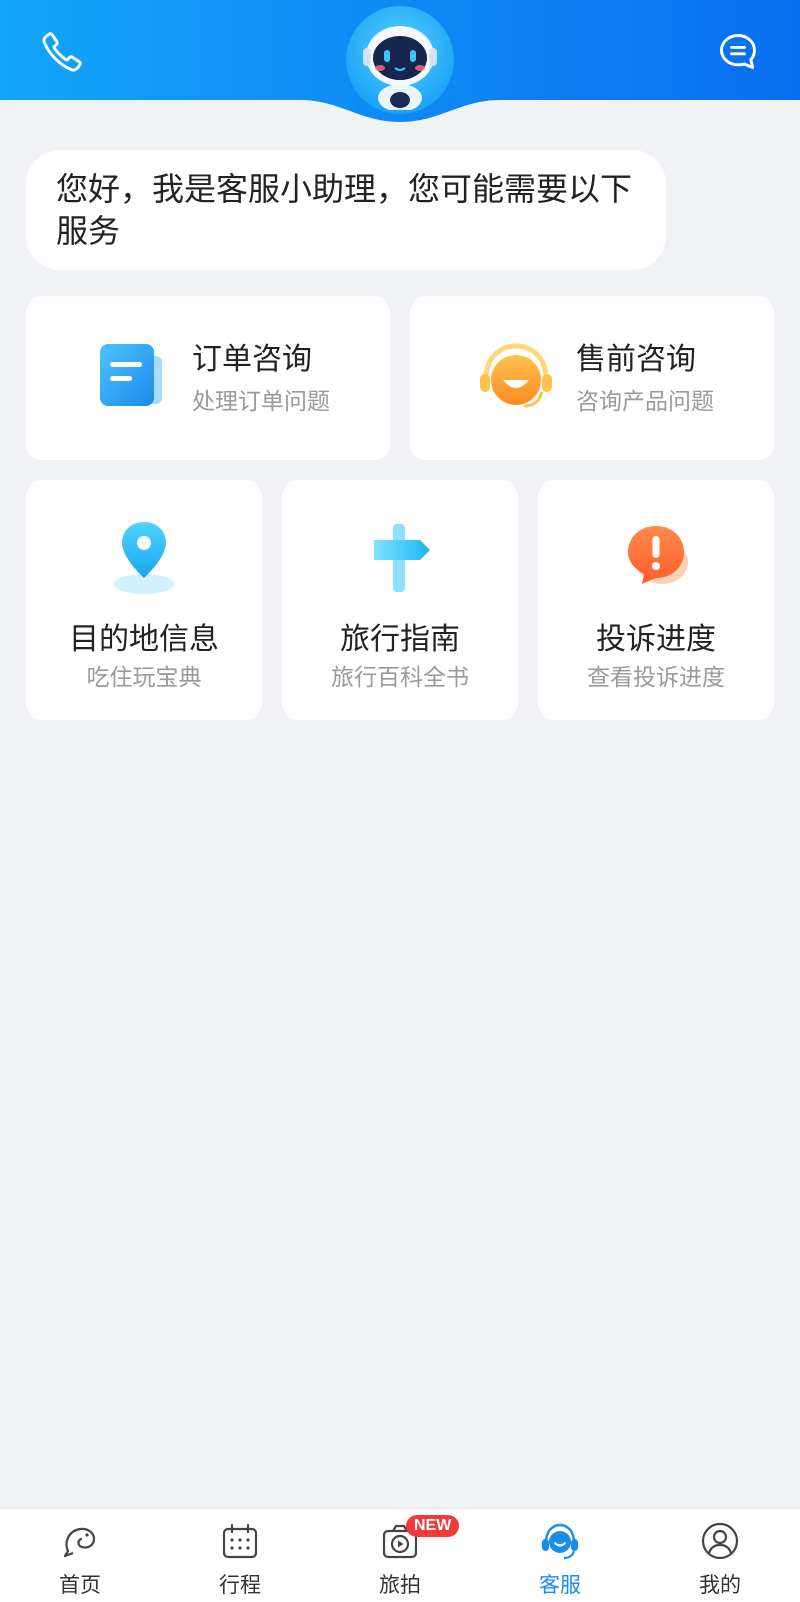  I want to click on bottom-tab-bar: 首页 行程 旅拍 NEW 客服 我的, so click(400, 1555).